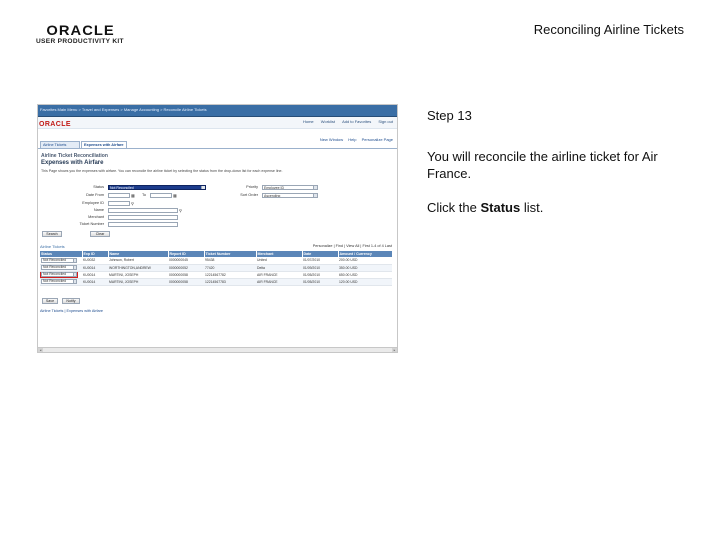 The width and height of the screenshot is (720, 540). I want to click on table-cell: 0000000045, so click(186, 261).